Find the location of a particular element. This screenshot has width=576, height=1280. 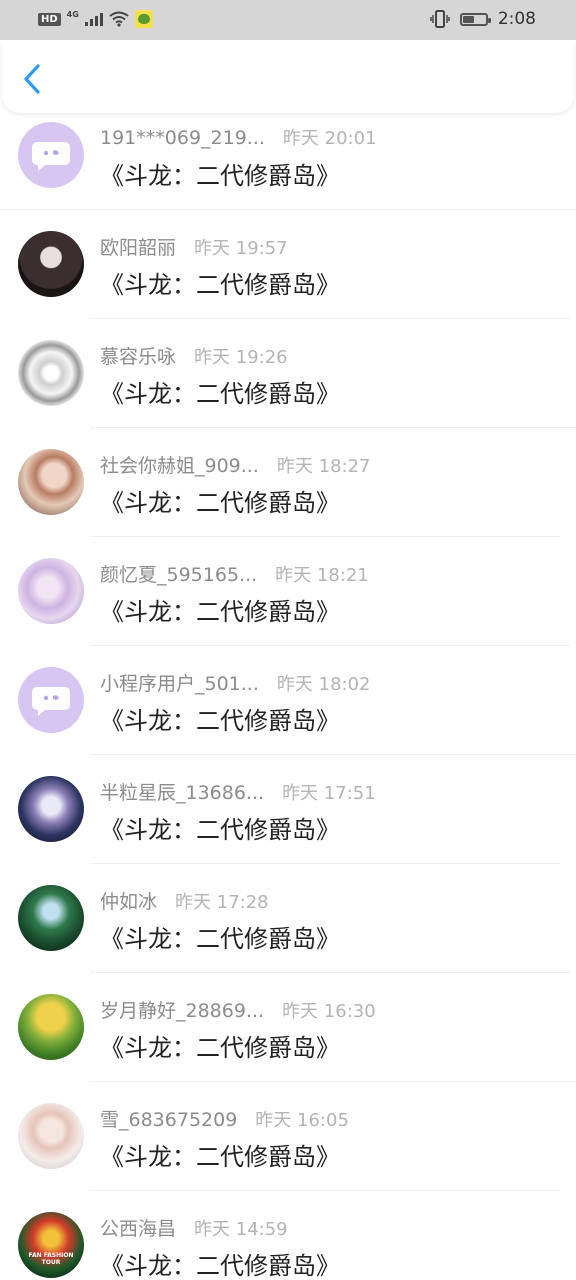

message-row: 颜忆夏_595165... 昨天 18:21 《斗龙：二代修爵岛》 is located at coordinates (288, 604).